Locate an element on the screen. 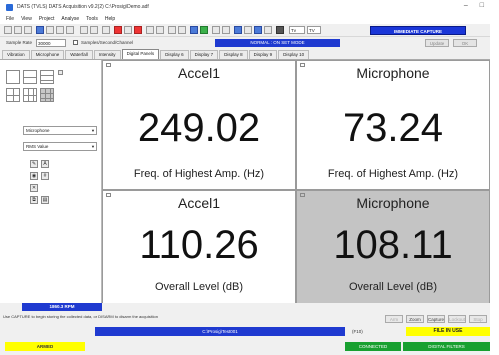 The image size is (499, 355). window-icon is located at coordinates (238, 30).